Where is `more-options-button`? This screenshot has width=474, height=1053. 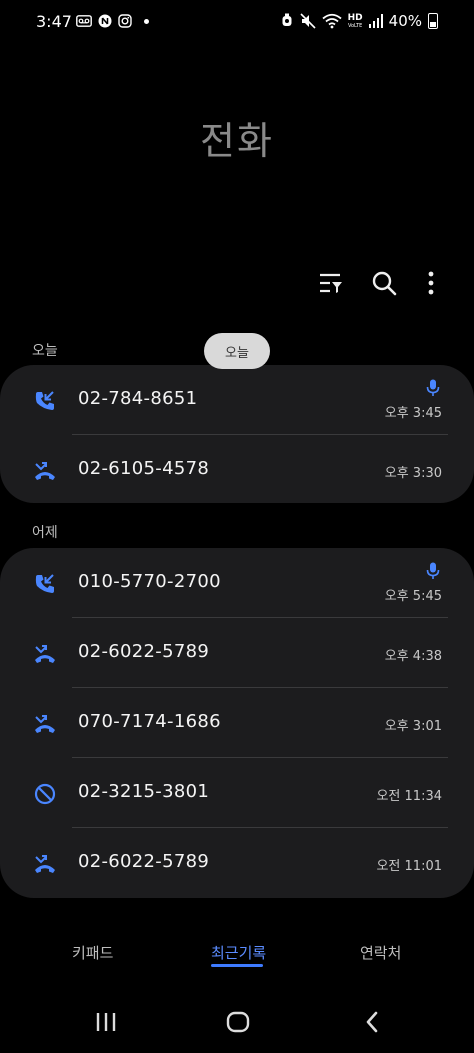
more-options-button is located at coordinates (431, 283).